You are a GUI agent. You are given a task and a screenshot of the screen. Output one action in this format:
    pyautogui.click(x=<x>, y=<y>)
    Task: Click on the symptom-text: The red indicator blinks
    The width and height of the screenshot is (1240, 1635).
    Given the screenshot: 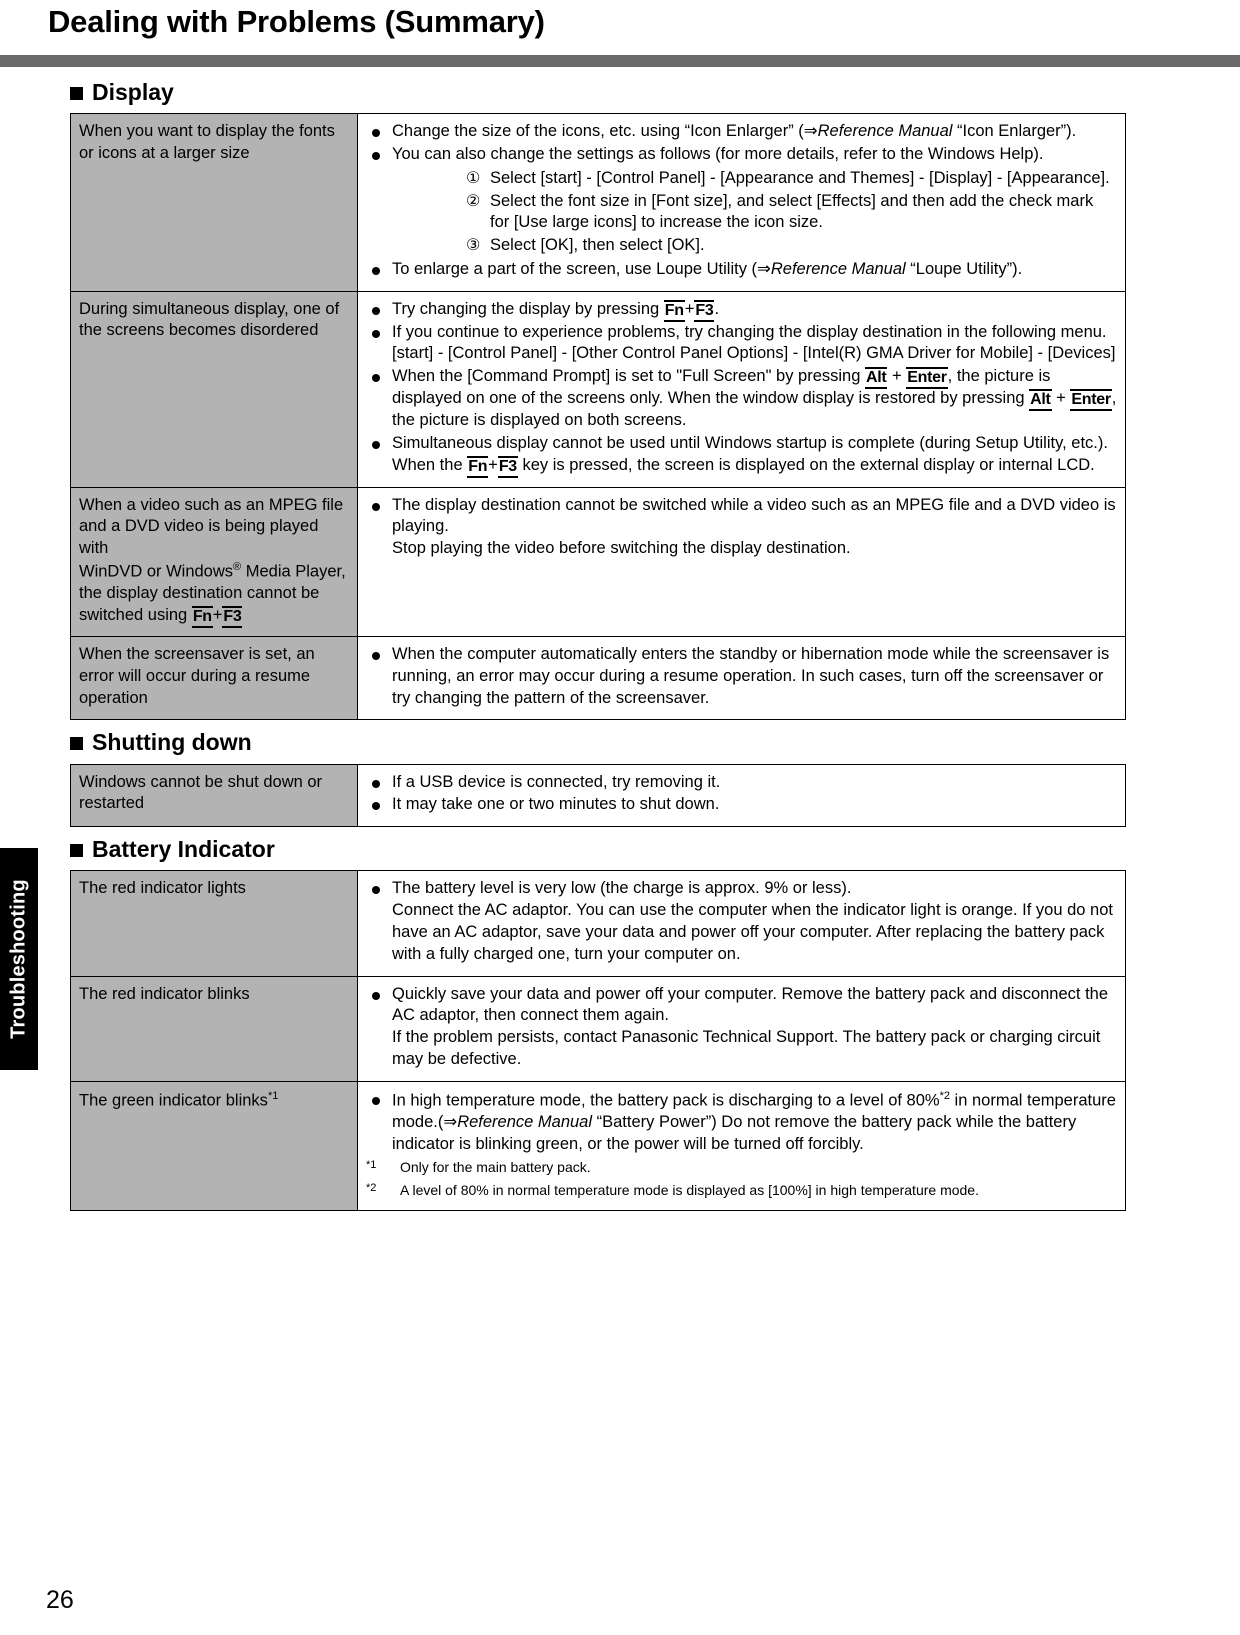 What is the action you would take?
    pyautogui.click(x=164, y=993)
    